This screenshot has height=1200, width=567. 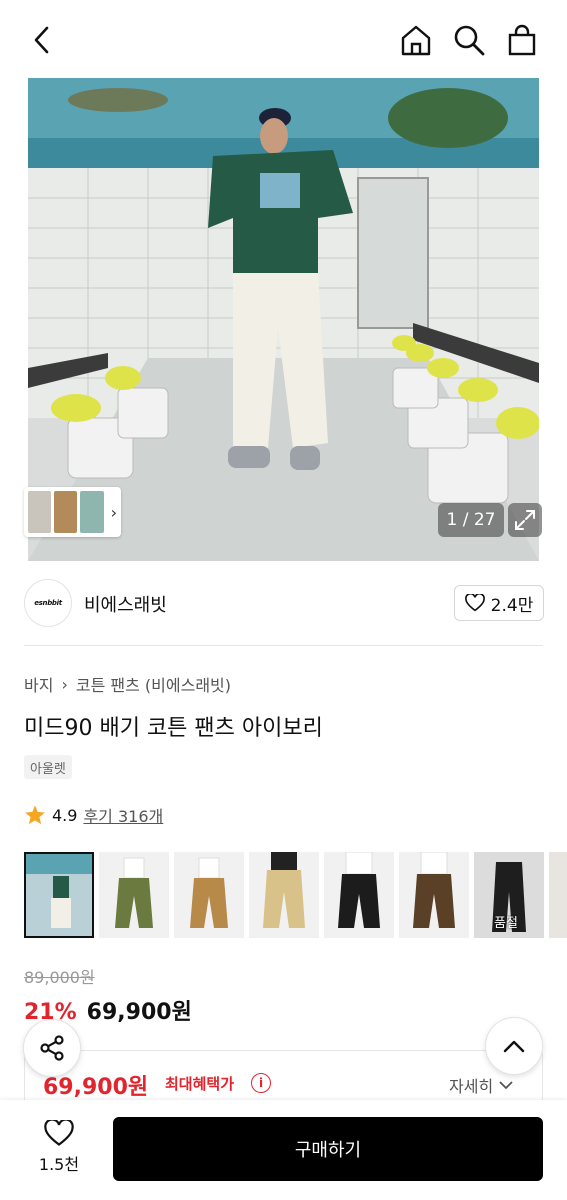 I want to click on wishlist-count: 1.5천, so click(x=59, y=1164).